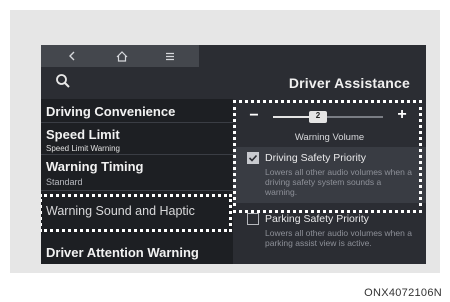 The height and width of the screenshot is (302, 450). What do you see at coordinates (233, 56) in the screenshot?
I see `top-bar` at bounding box center [233, 56].